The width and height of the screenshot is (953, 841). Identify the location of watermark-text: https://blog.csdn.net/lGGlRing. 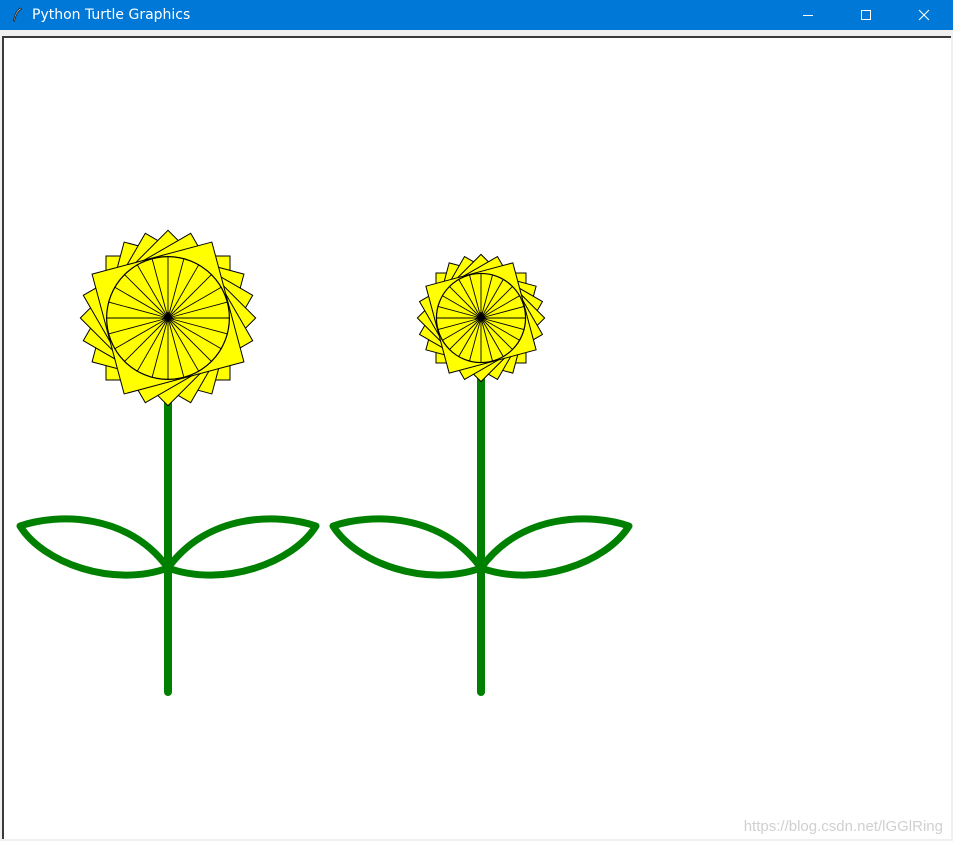
(843, 826).